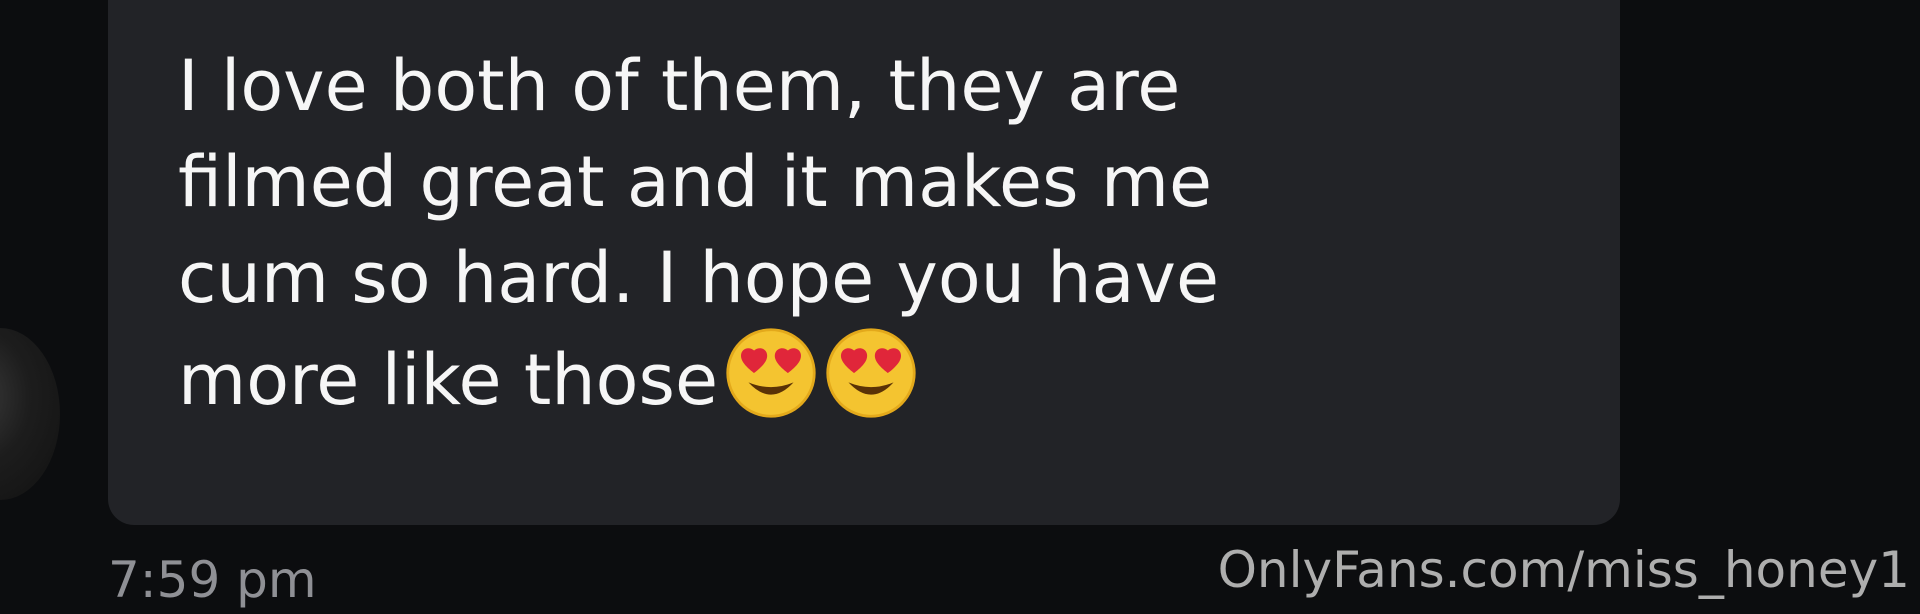 The height and width of the screenshot is (614, 1920). What do you see at coordinates (212, 580) in the screenshot?
I see `message-timestamp: 7:59 pm` at bounding box center [212, 580].